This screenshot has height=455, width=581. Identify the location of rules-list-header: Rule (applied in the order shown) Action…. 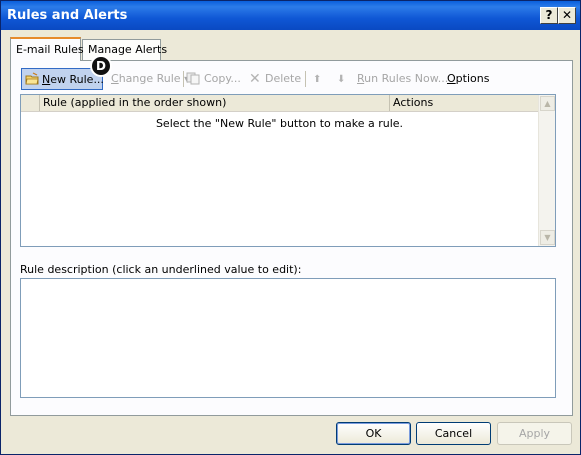
(279, 103).